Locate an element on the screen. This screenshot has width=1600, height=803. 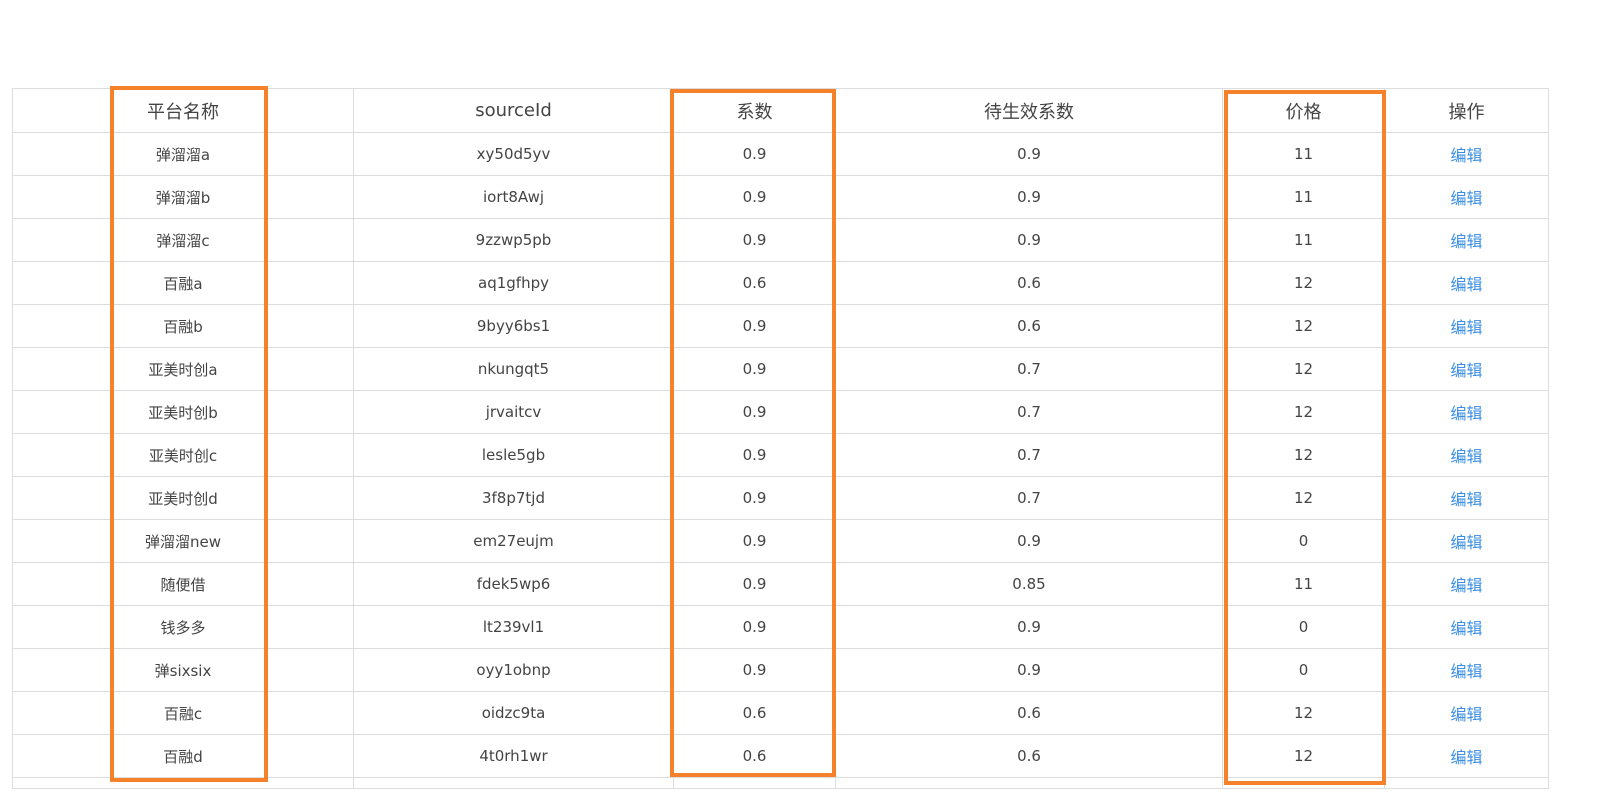
cell-platform-name: 百融c is located at coordinates (183, 713).